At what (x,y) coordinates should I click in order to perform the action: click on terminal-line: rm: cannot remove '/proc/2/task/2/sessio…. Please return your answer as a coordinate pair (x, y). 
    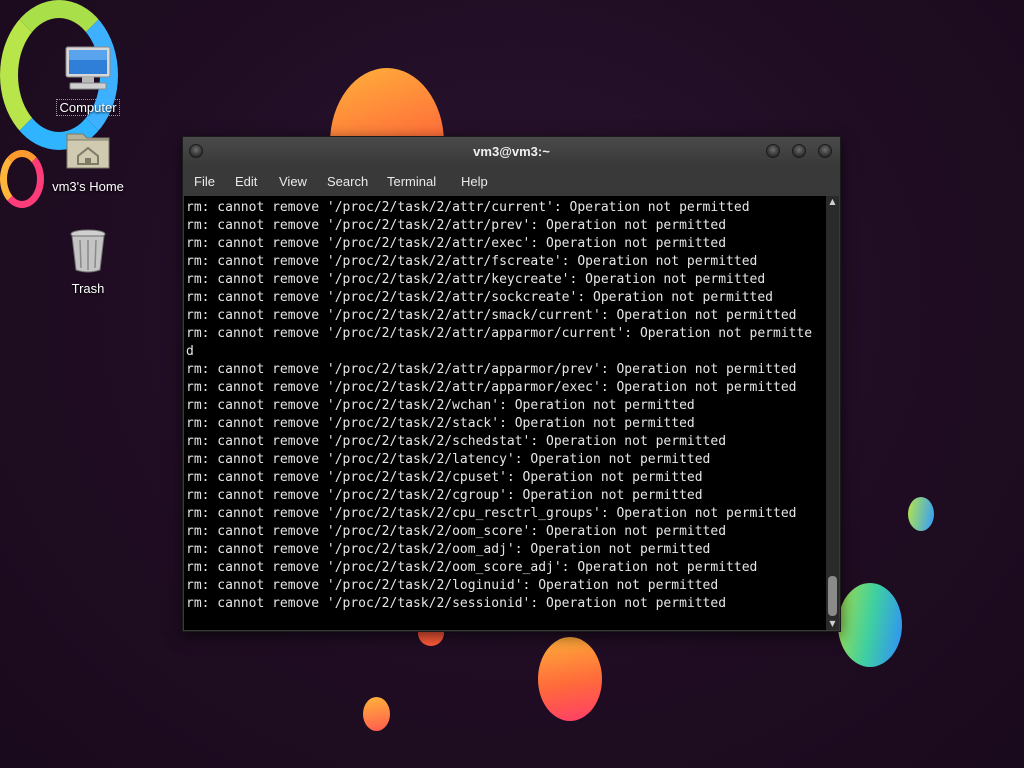
    Looking at the image, I should click on (456, 603).